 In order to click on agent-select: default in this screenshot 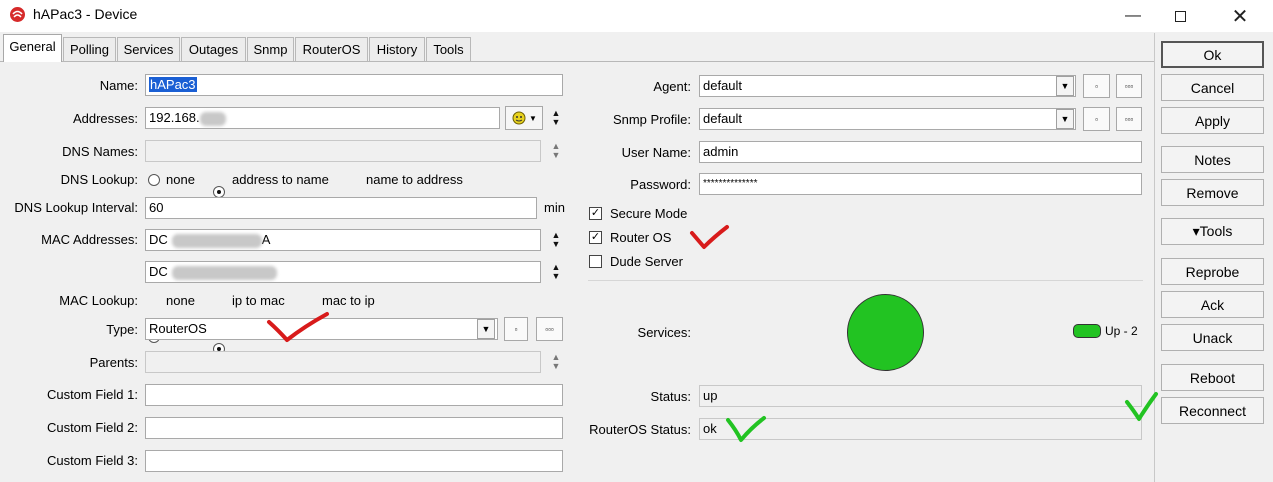, I will do `click(887, 86)`.